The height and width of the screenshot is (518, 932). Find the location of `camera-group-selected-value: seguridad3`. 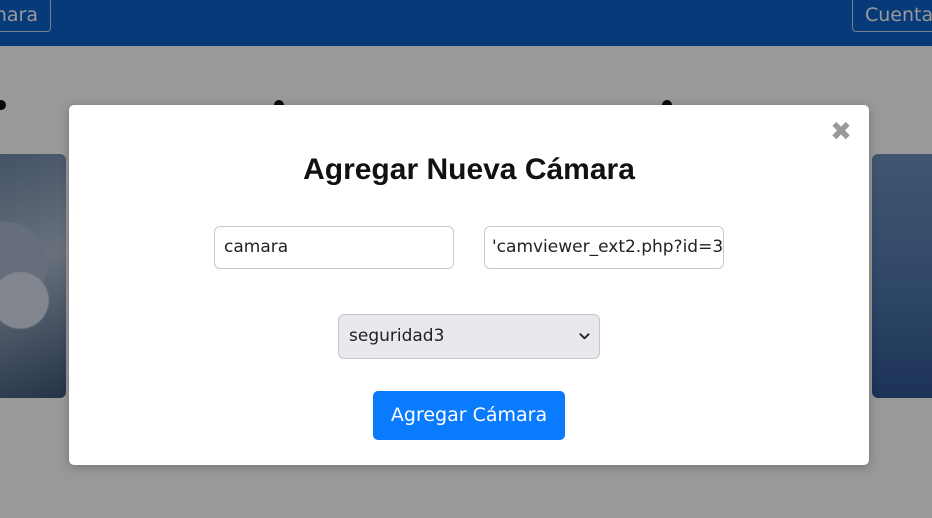

camera-group-selected-value: seguridad3 is located at coordinates (397, 336).